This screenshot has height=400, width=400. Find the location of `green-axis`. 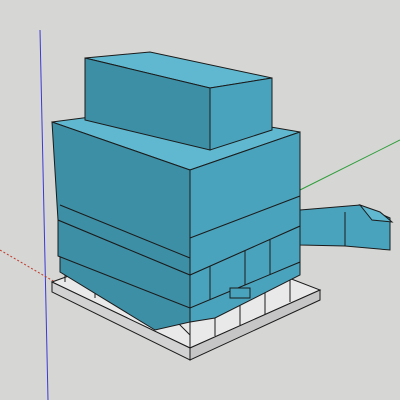

green-axis is located at coordinates (349, 165).